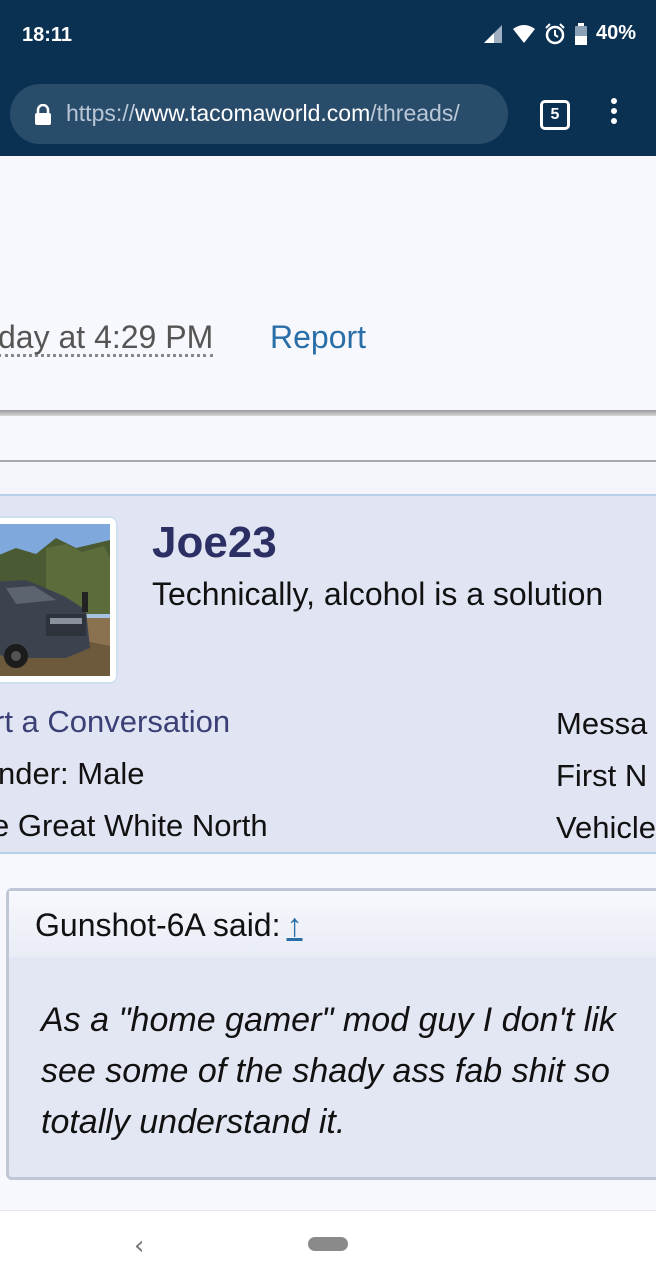 The image size is (656, 1281). I want to click on url-text: https://www.tacomaworld.com/threads/, so click(284, 113).